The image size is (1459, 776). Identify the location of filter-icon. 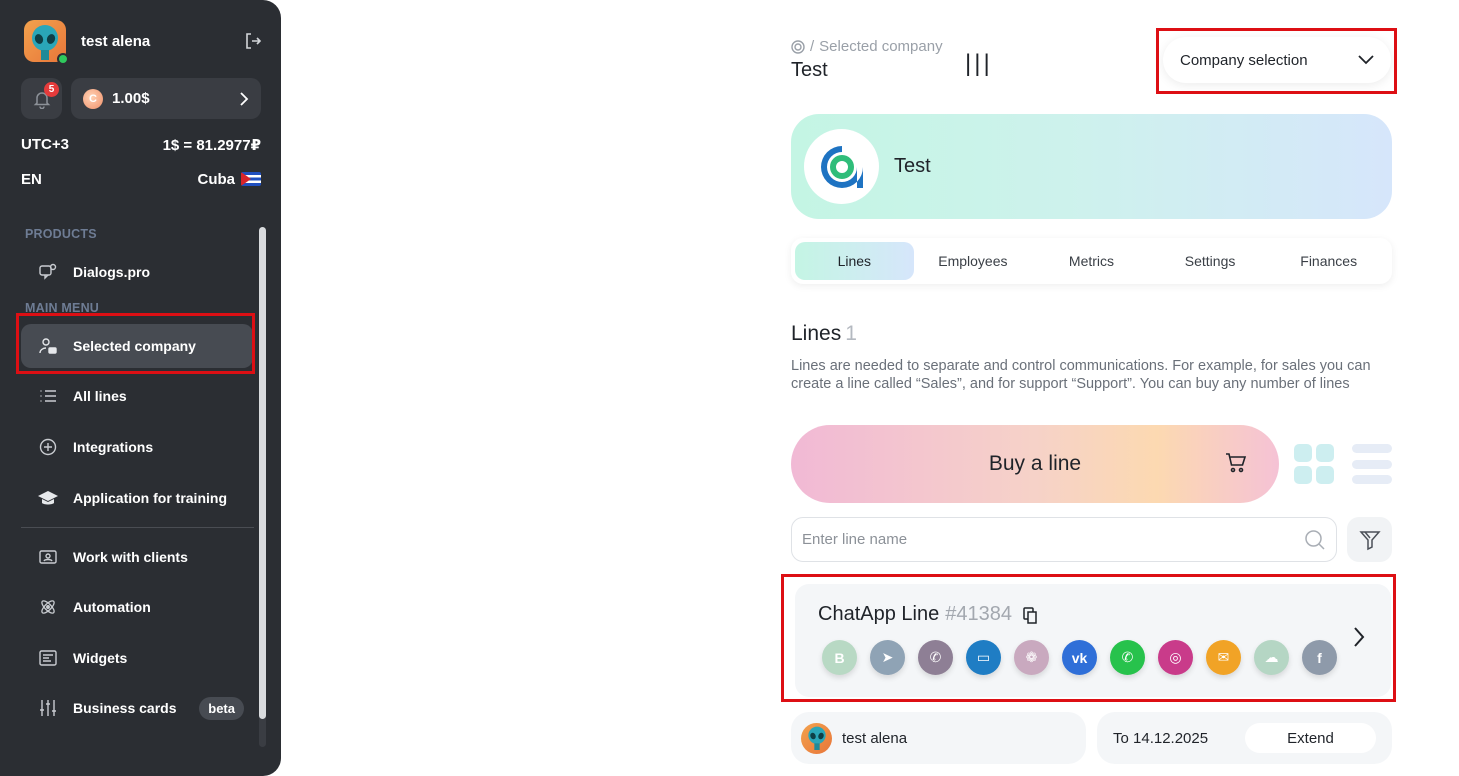
(1369, 540).